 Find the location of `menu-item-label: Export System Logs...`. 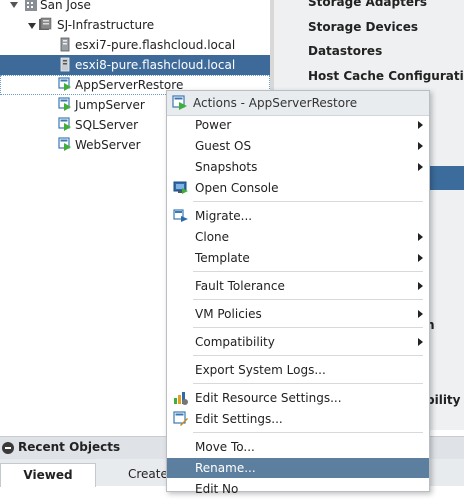

menu-item-label: Export System Logs... is located at coordinates (260, 370).